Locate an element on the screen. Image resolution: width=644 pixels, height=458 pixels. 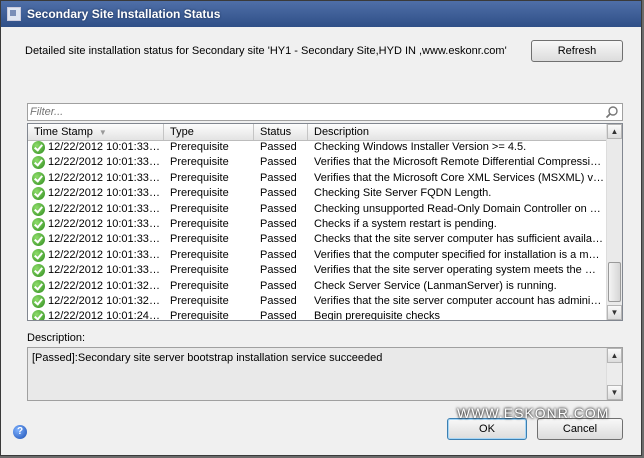
cell-description: Checks if a system restart is pending. is located at coordinates (405, 224).